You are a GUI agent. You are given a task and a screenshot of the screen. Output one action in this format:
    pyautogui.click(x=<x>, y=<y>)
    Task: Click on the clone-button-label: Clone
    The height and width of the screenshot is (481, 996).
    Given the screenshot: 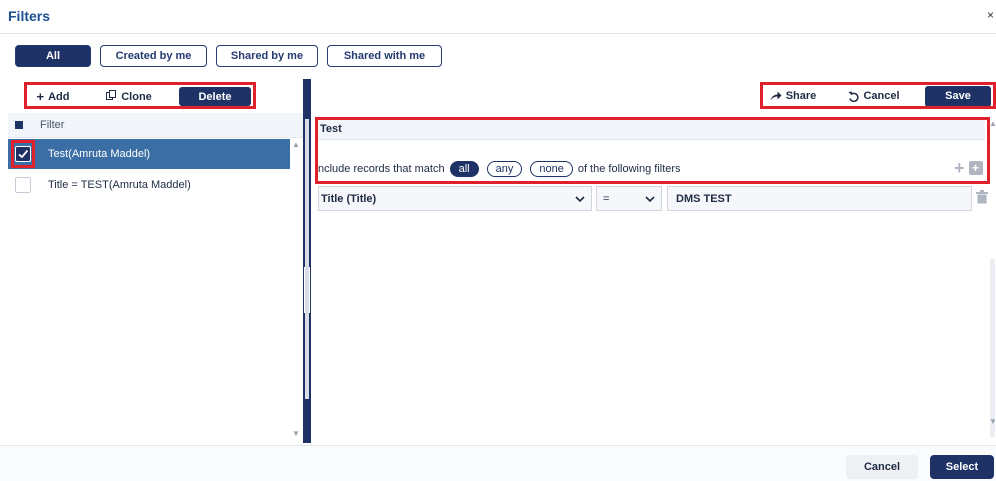 What is the action you would take?
    pyautogui.click(x=136, y=96)
    